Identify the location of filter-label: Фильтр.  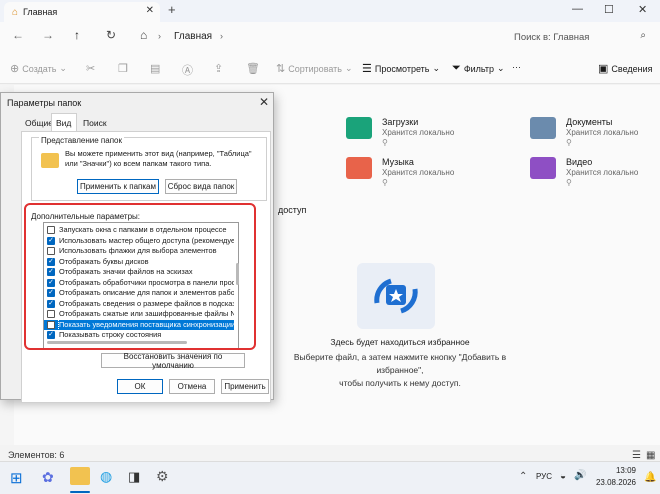
(479, 68).